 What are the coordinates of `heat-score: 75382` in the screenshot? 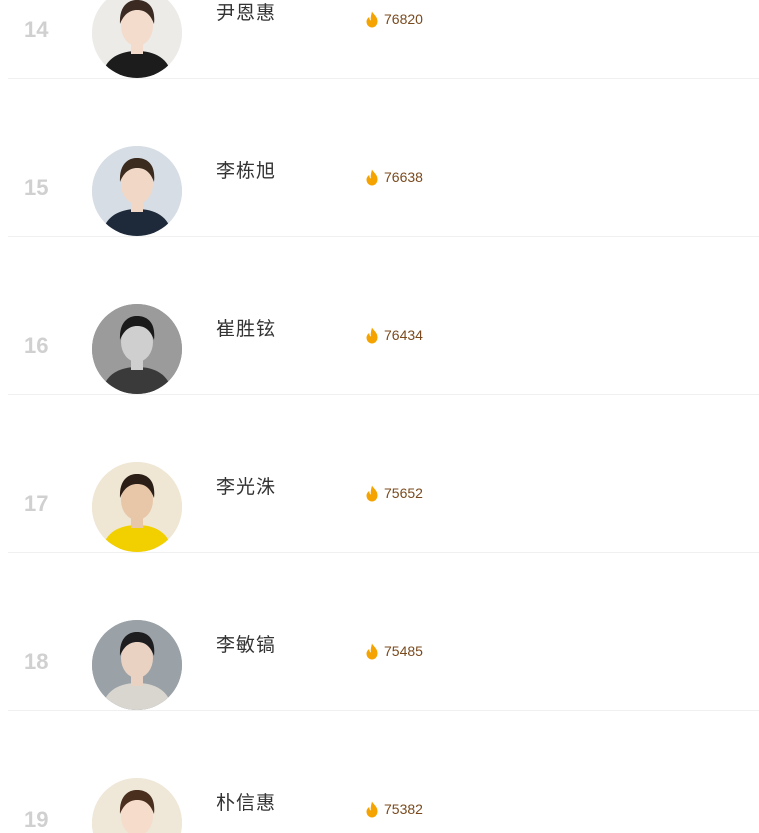 It's located at (394, 809).